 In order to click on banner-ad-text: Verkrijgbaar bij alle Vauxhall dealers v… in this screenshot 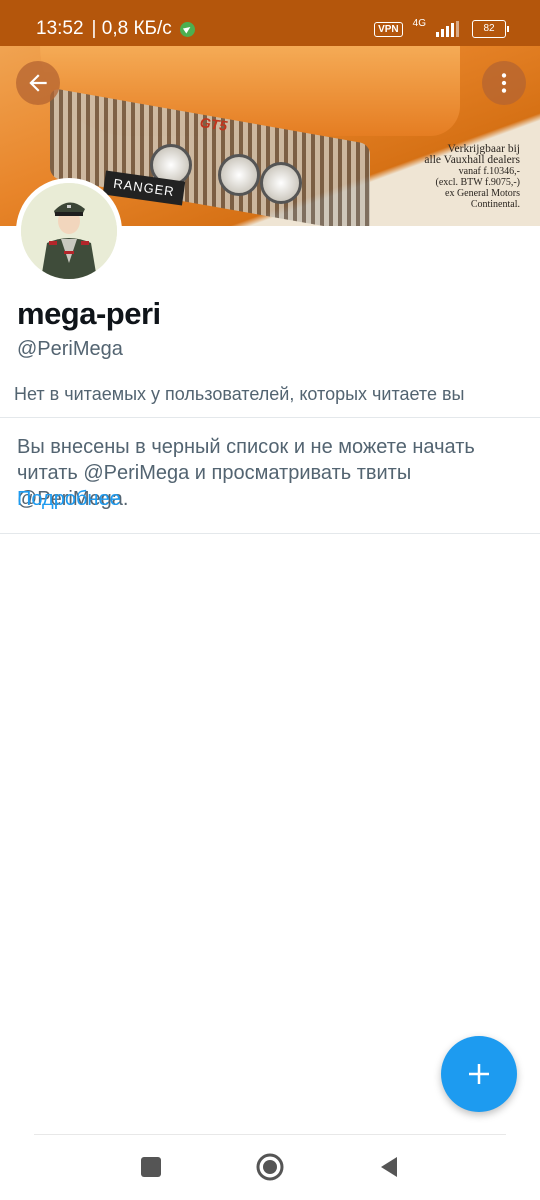, I will do `click(460, 176)`.